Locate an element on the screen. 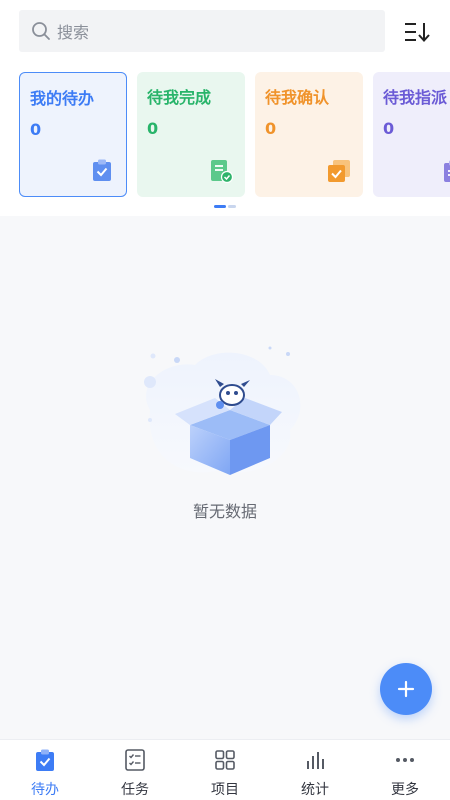 The image size is (450, 800). card-title: 待我完成 is located at coordinates (179, 97).